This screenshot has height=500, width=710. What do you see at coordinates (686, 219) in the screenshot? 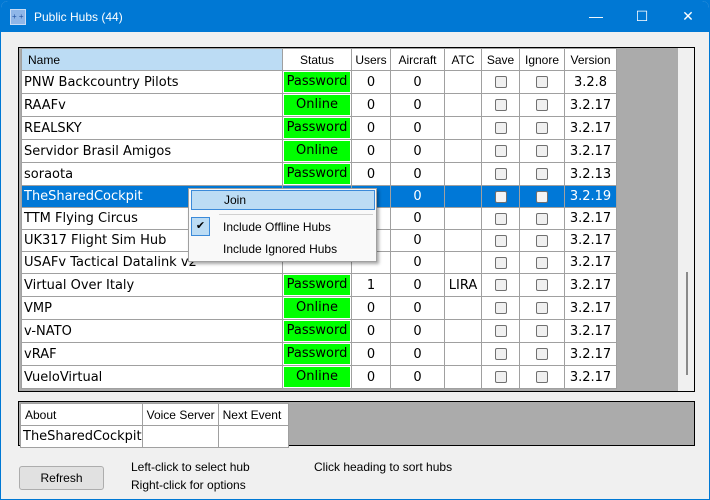
I see `vertical-scrollbar` at bounding box center [686, 219].